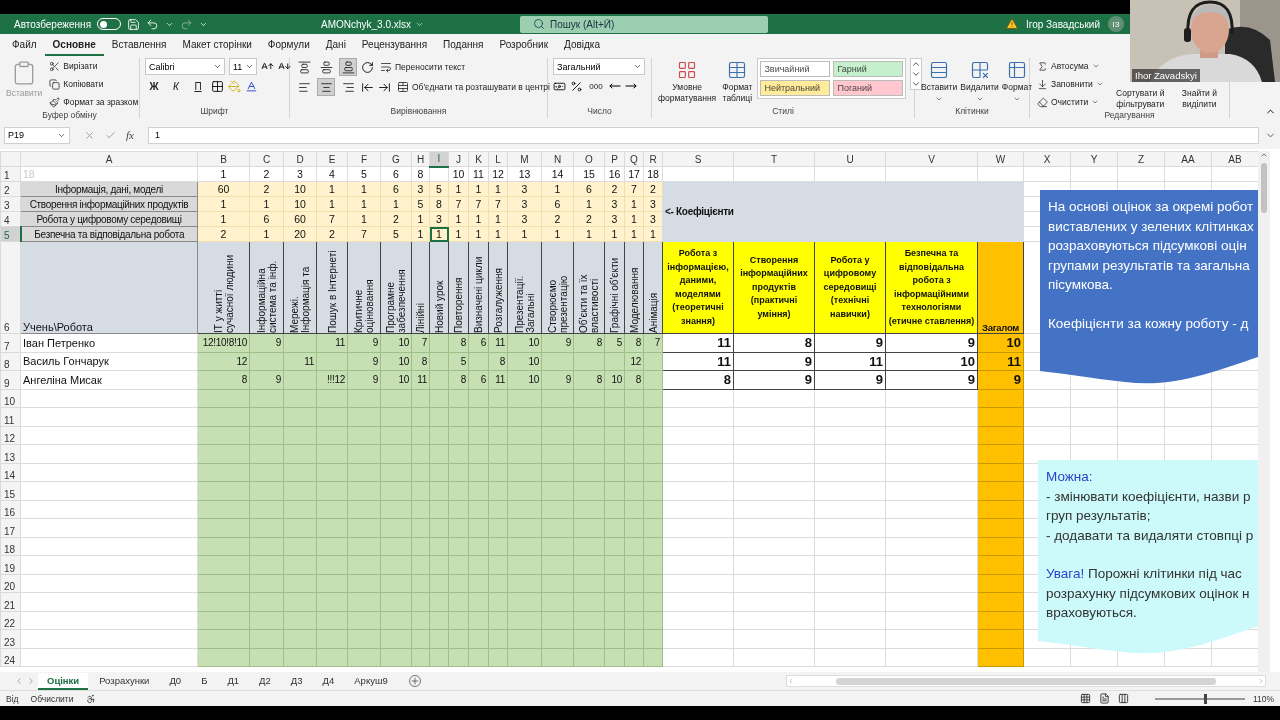 Image resolution: width=1280 pixels, height=720 pixels. I want to click on underline-button: П, so click(198, 86).